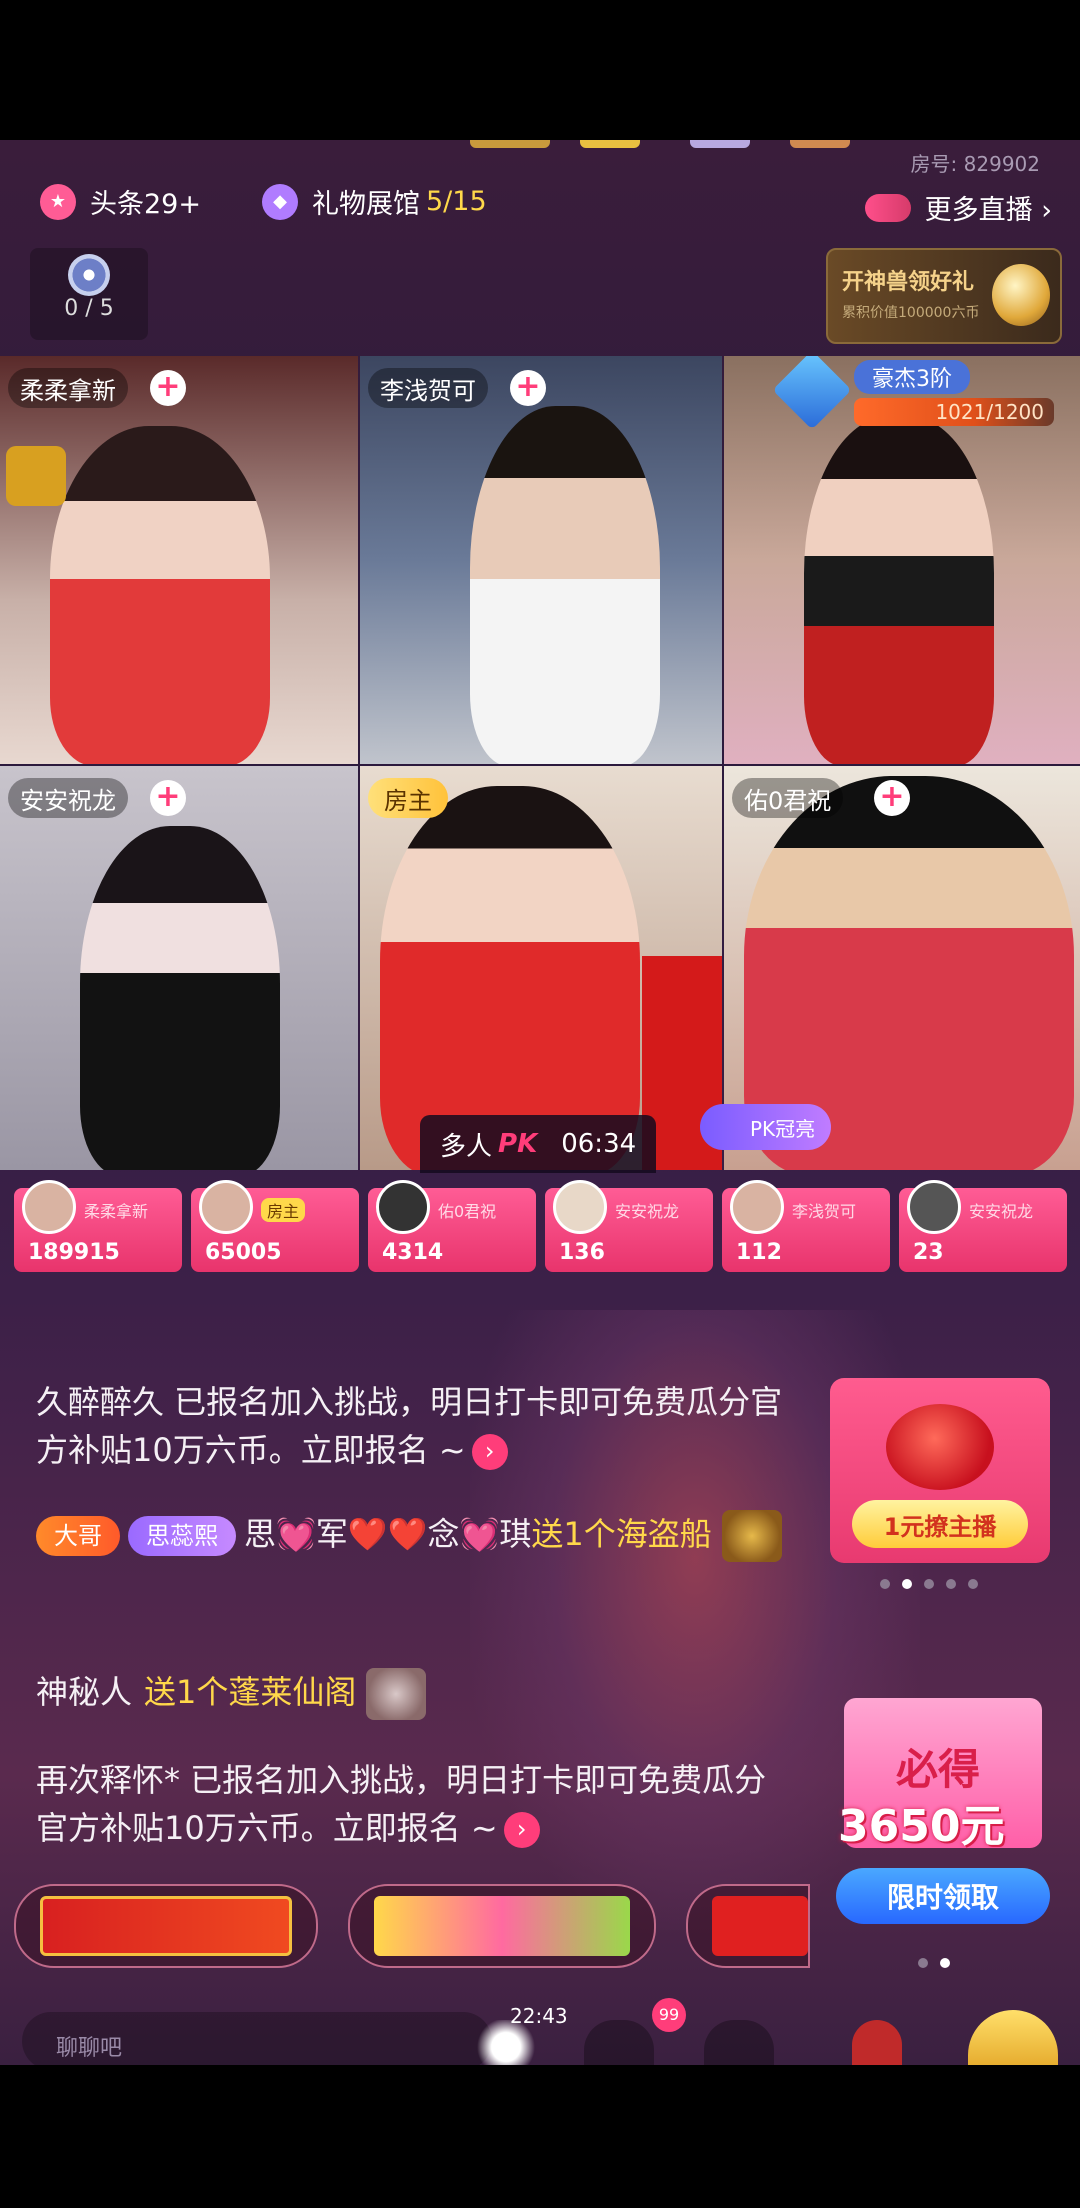 This screenshot has height=2208, width=1080. Describe the element at coordinates (89, 308) in the screenshot. I see `compass-count: 0 / 5` at that location.